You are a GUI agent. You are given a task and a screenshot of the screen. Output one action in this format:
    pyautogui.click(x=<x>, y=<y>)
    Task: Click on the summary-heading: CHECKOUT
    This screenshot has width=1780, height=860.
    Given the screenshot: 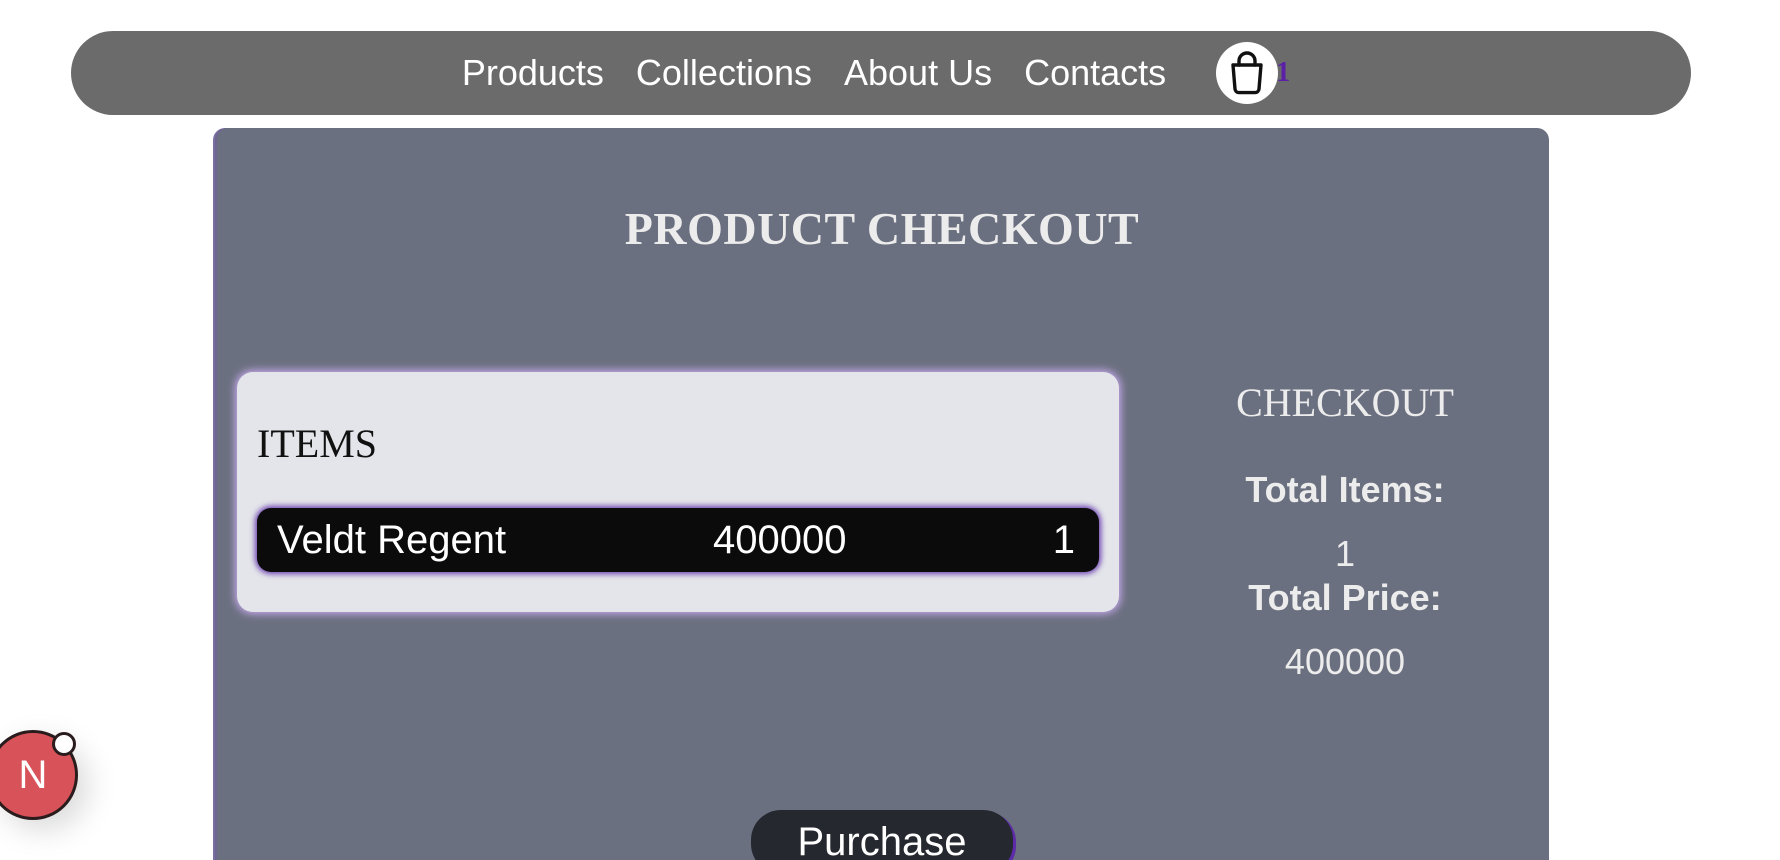 What is the action you would take?
    pyautogui.click(x=1345, y=402)
    